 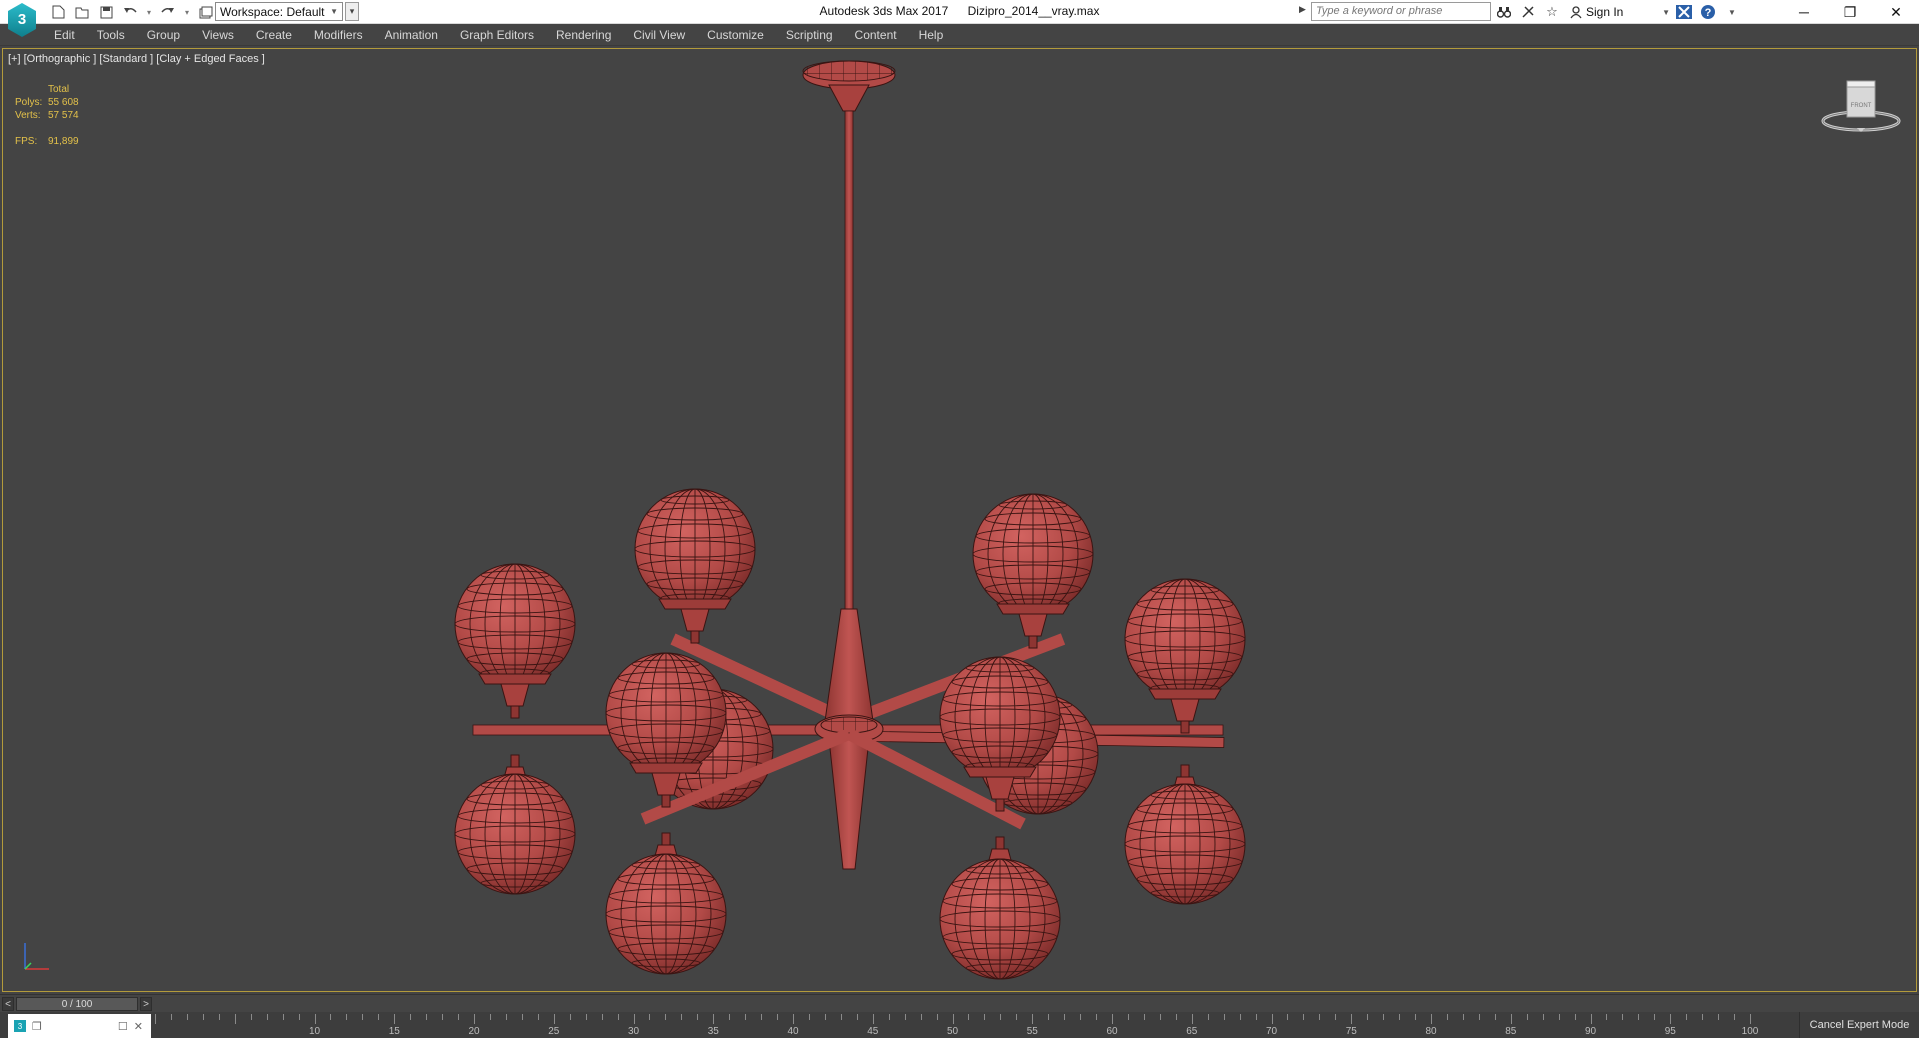 What do you see at coordinates (187, 12) in the screenshot?
I see `redo-dropdown-icon: ▾` at bounding box center [187, 12].